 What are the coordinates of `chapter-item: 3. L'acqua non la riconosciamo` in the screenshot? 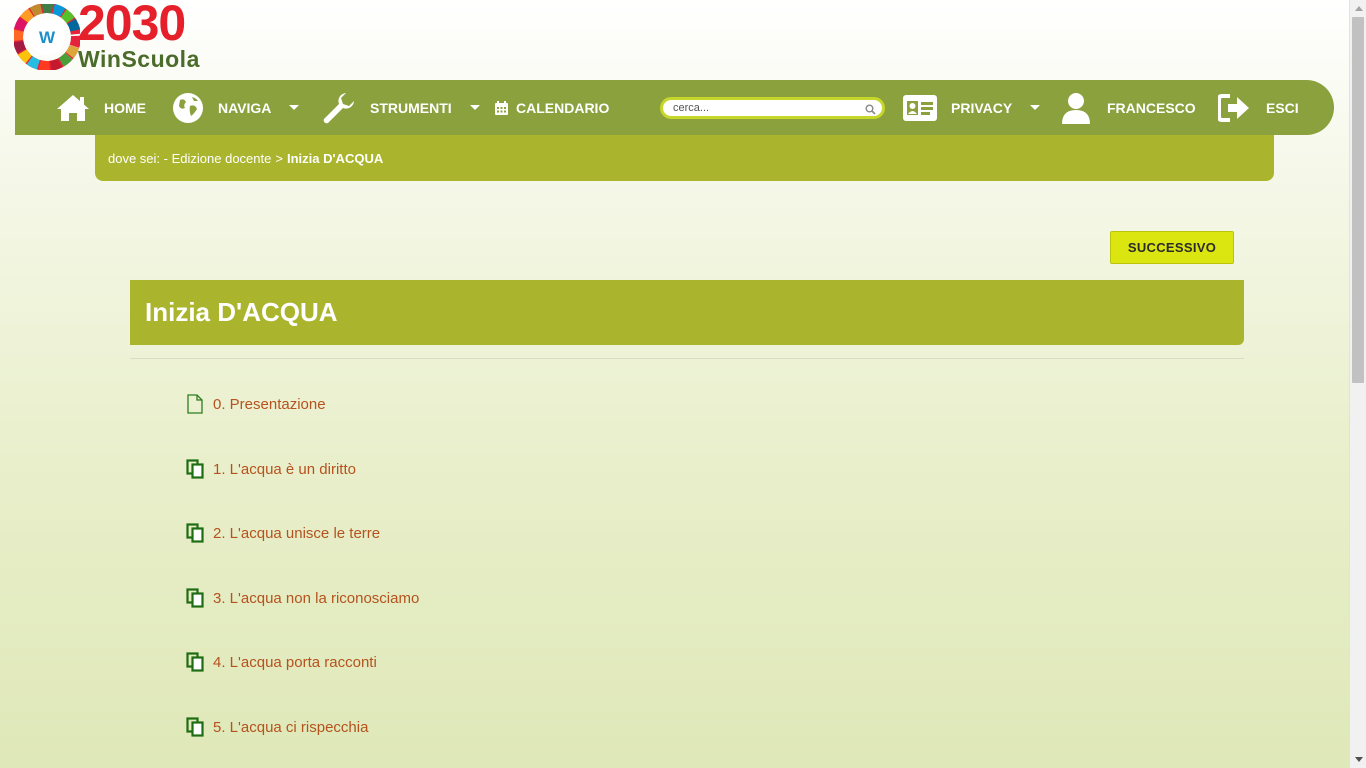 It's located at (302, 598).